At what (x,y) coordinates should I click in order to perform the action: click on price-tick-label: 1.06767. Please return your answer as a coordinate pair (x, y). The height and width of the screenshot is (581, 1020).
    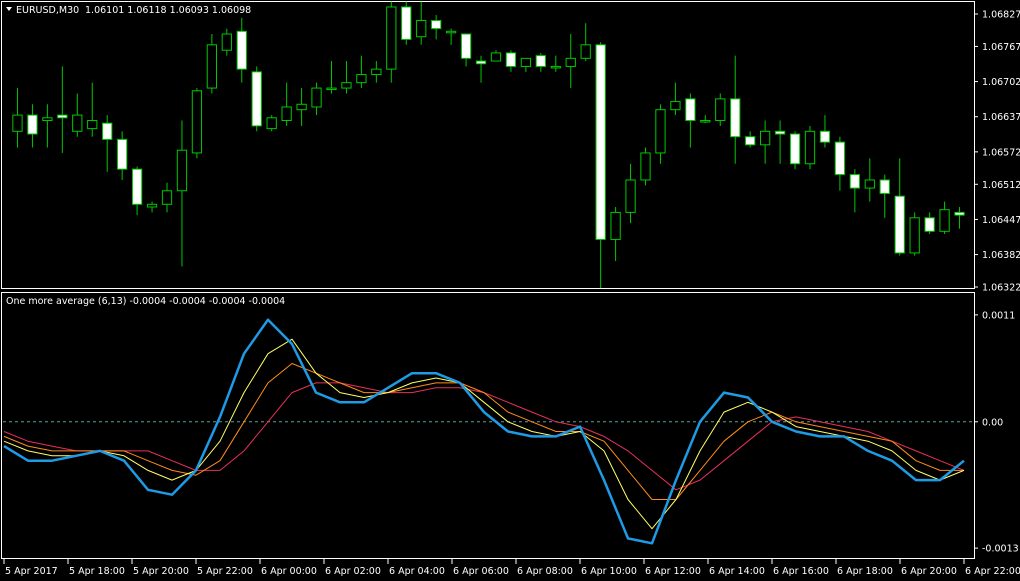
    Looking at the image, I should click on (1001, 47).